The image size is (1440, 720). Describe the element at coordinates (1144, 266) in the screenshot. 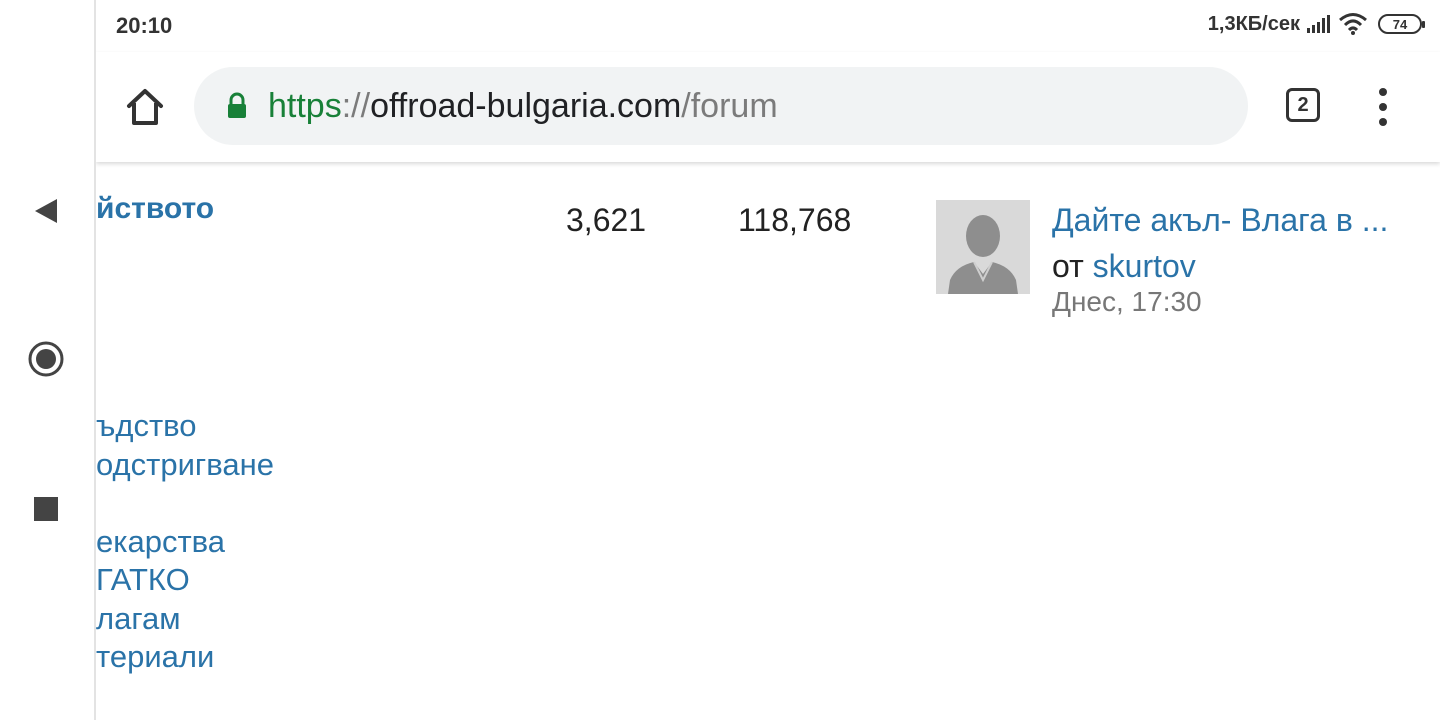

I see `author-link: skurtov` at that location.